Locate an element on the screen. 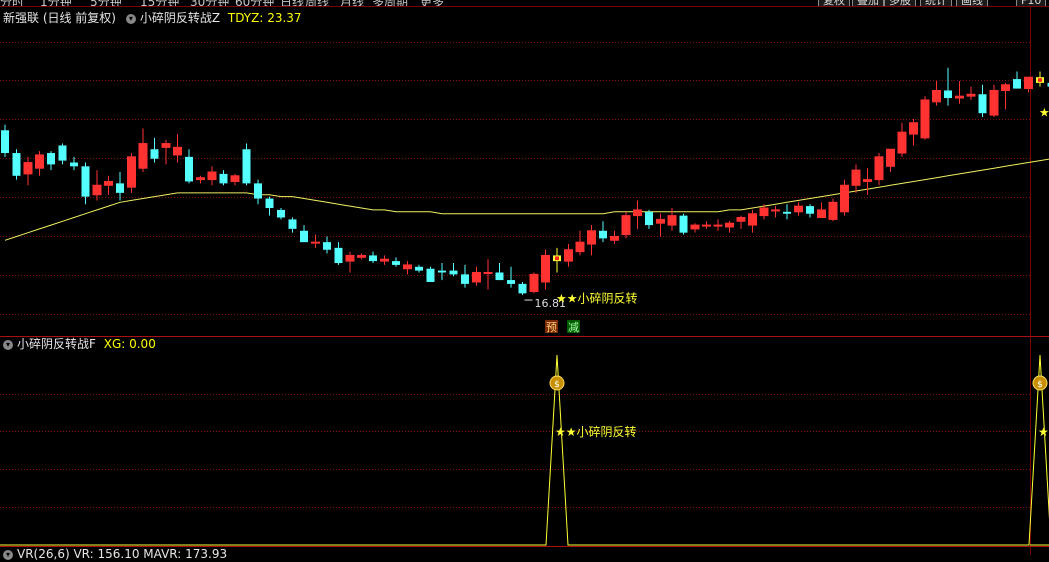 This screenshot has width=1049, height=562. badge-pre-text: 预 is located at coordinates (551, 327).